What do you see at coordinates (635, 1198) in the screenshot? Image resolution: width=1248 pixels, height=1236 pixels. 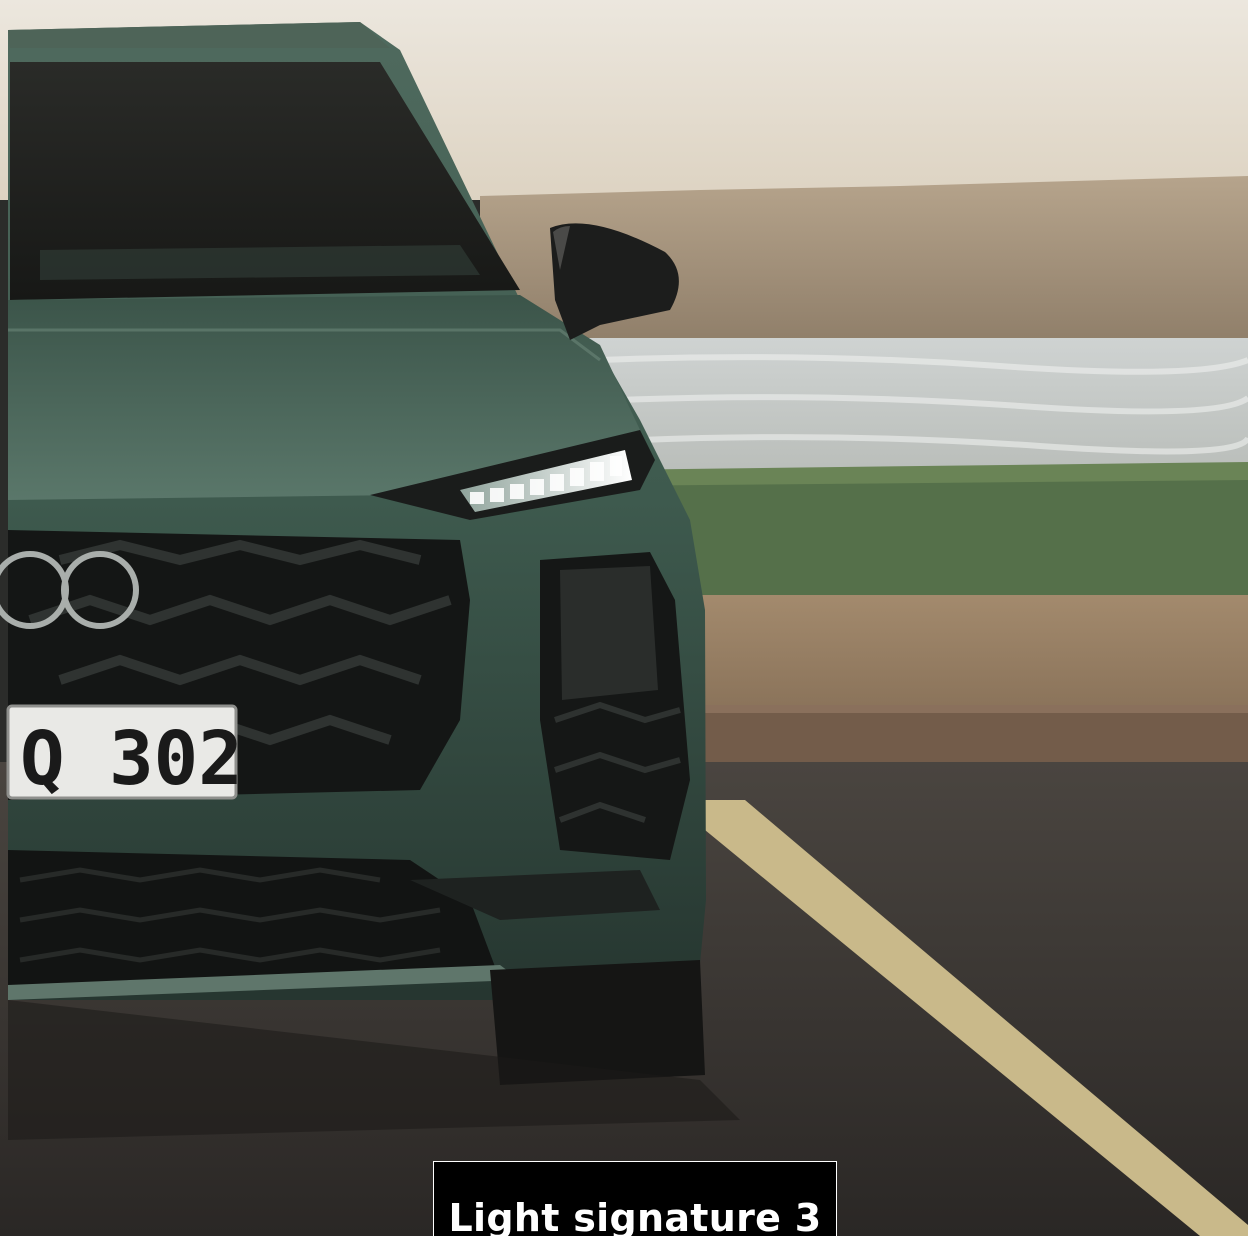 I see `caption-label: Light signature 3` at bounding box center [635, 1198].